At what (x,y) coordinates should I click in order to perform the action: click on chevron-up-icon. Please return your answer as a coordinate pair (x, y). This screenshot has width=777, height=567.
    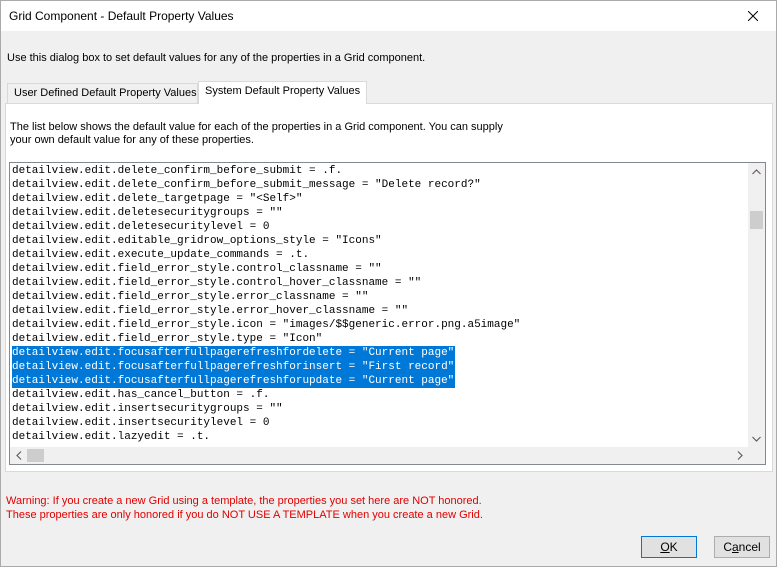
    Looking at the image, I should click on (756, 171).